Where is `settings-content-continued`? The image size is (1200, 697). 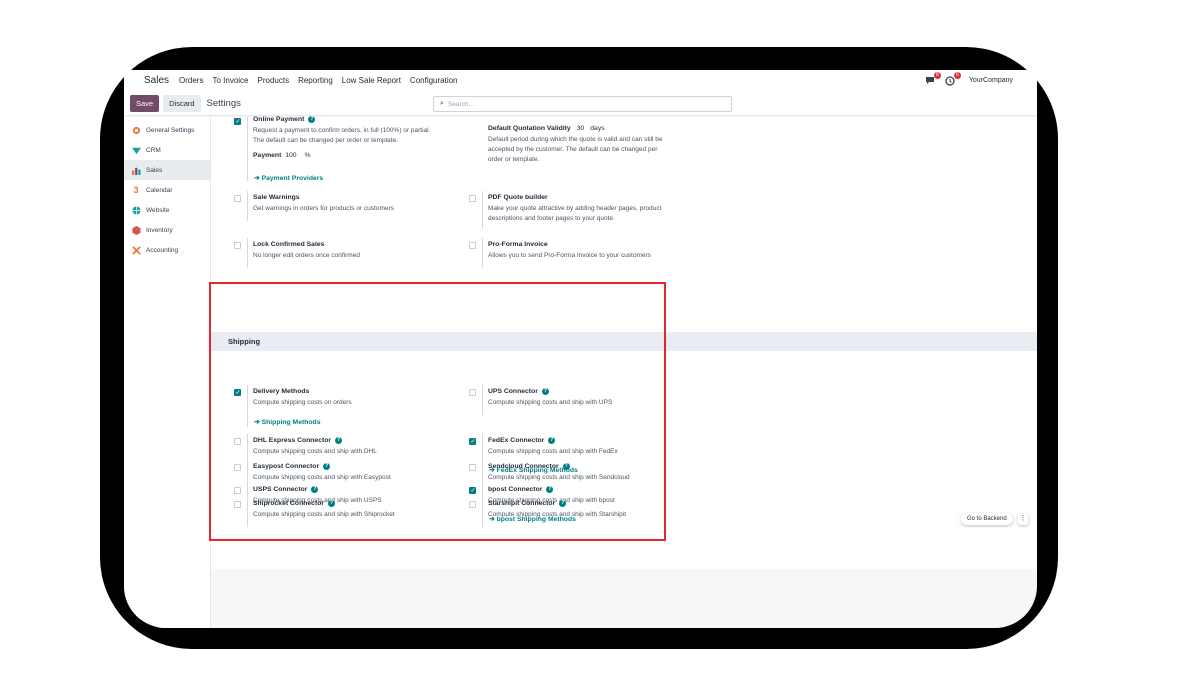
settings-content-continued is located at coordinates (624, 556).